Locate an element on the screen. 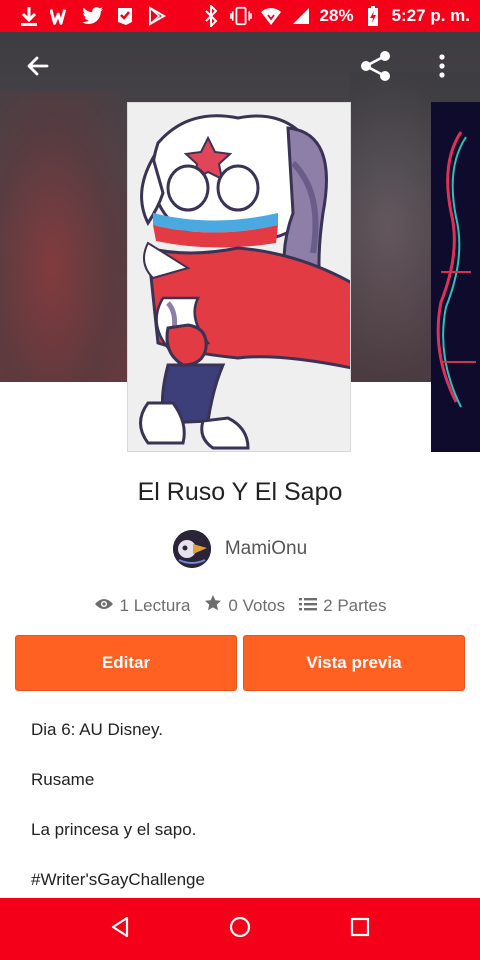 This screenshot has height=960, width=480. clock: 5:27 p. m. is located at coordinates (430, 15).